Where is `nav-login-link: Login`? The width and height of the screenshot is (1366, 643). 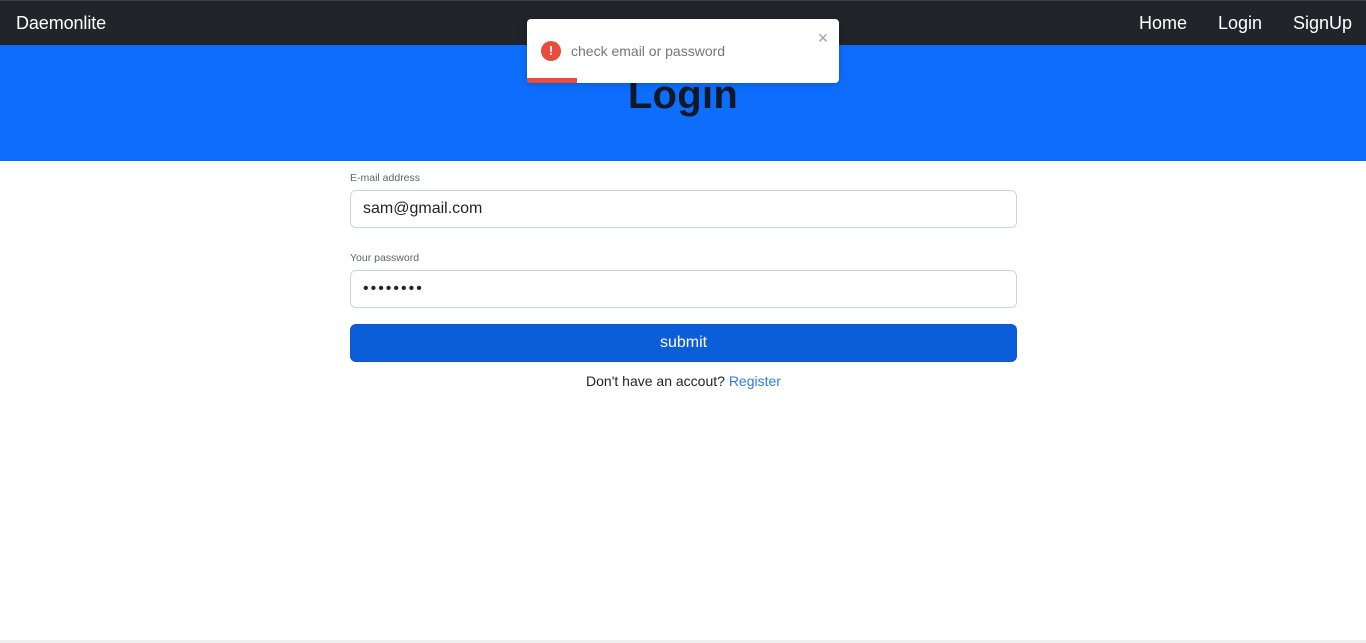 nav-login-link: Login is located at coordinates (1240, 23).